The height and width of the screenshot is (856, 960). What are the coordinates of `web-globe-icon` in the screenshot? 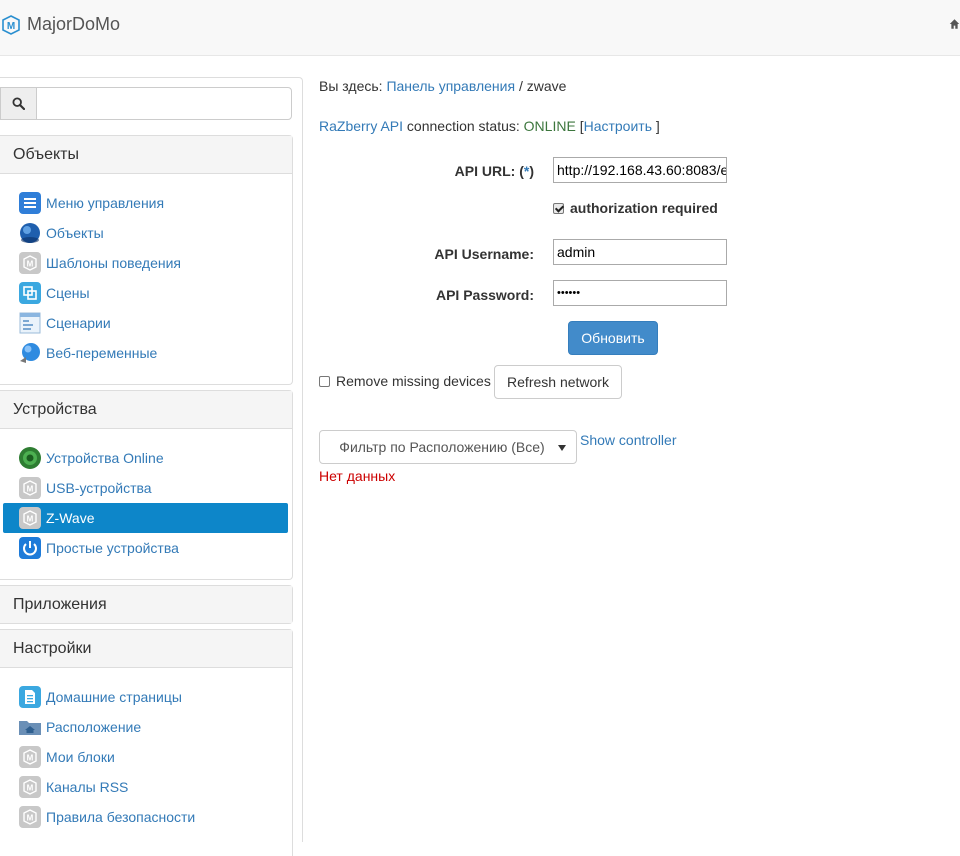 It's located at (30, 353).